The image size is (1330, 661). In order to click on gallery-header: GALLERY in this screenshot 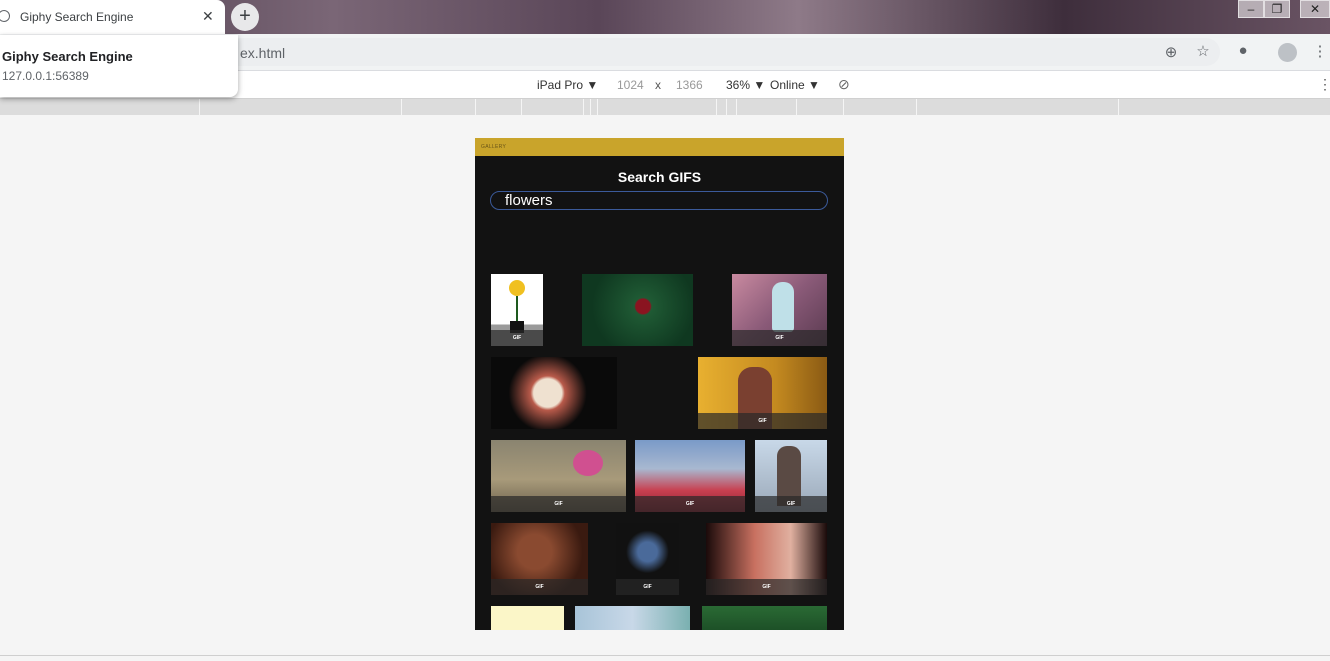, I will do `click(659, 147)`.